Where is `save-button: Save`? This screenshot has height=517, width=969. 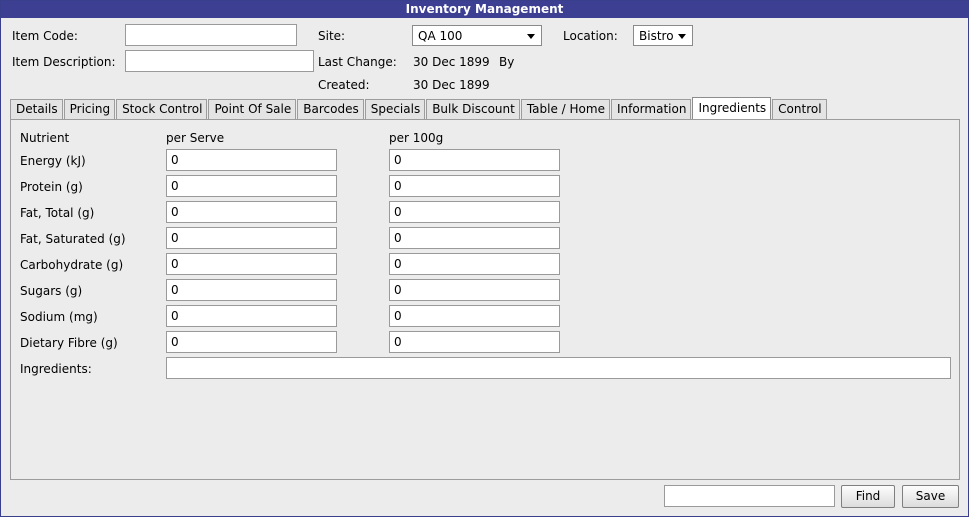
save-button: Save is located at coordinates (930, 496).